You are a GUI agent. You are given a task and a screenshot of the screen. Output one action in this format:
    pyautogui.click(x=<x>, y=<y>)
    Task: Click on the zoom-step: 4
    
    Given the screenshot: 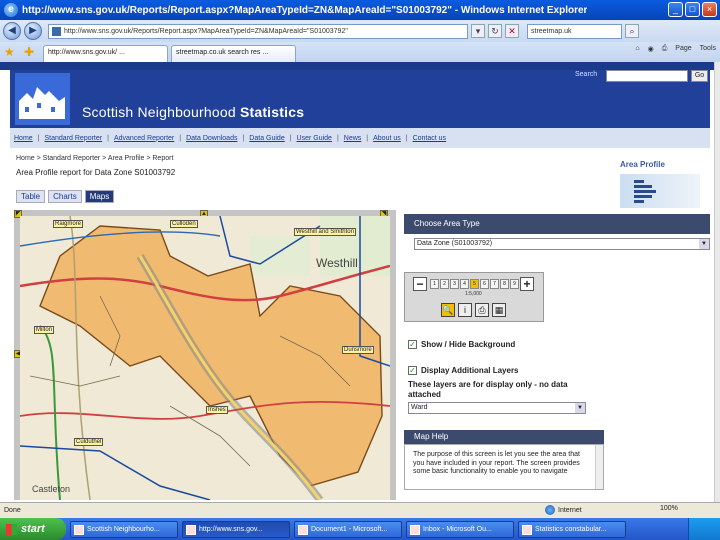 What is the action you would take?
    pyautogui.click(x=464, y=284)
    